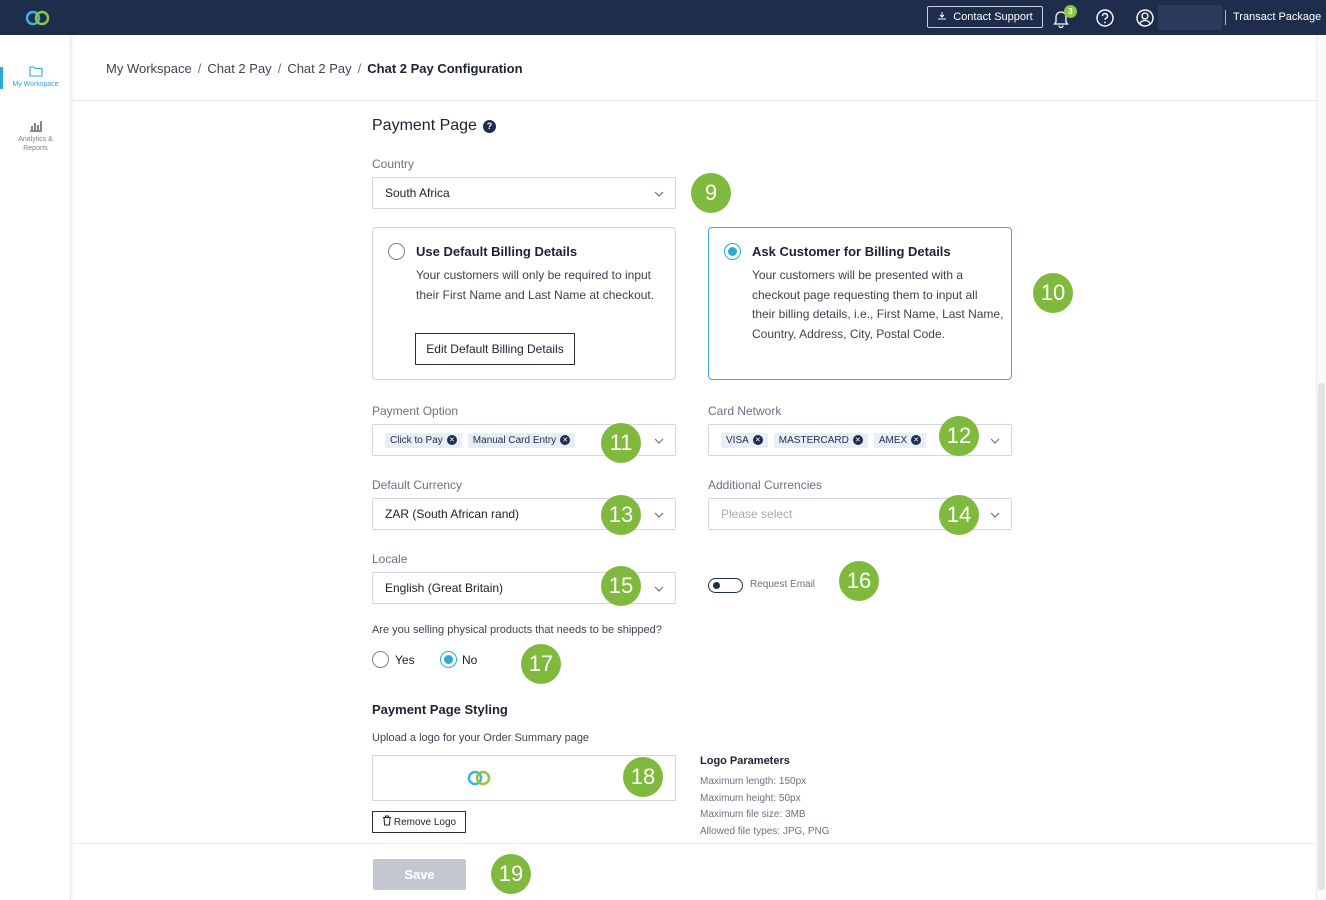 The width and height of the screenshot is (1326, 900). What do you see at coordinates (390, 559) in the screenshot?
I see `locale-label: Locale` at bounding box center [390, 559].